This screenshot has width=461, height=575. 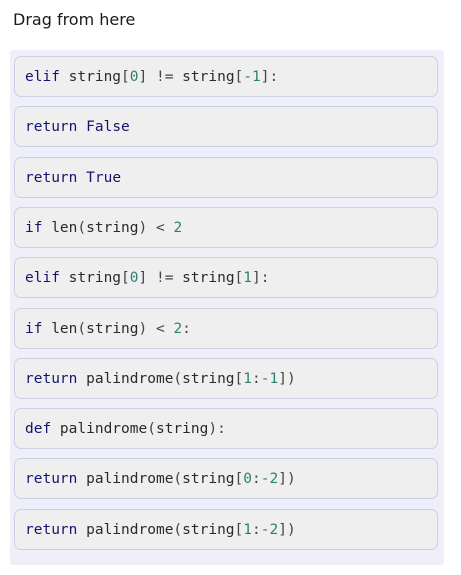 What do you see at coordinates (104, 177) in the screenshot?
I see `code-token: True` at bounding box center [104, 177].